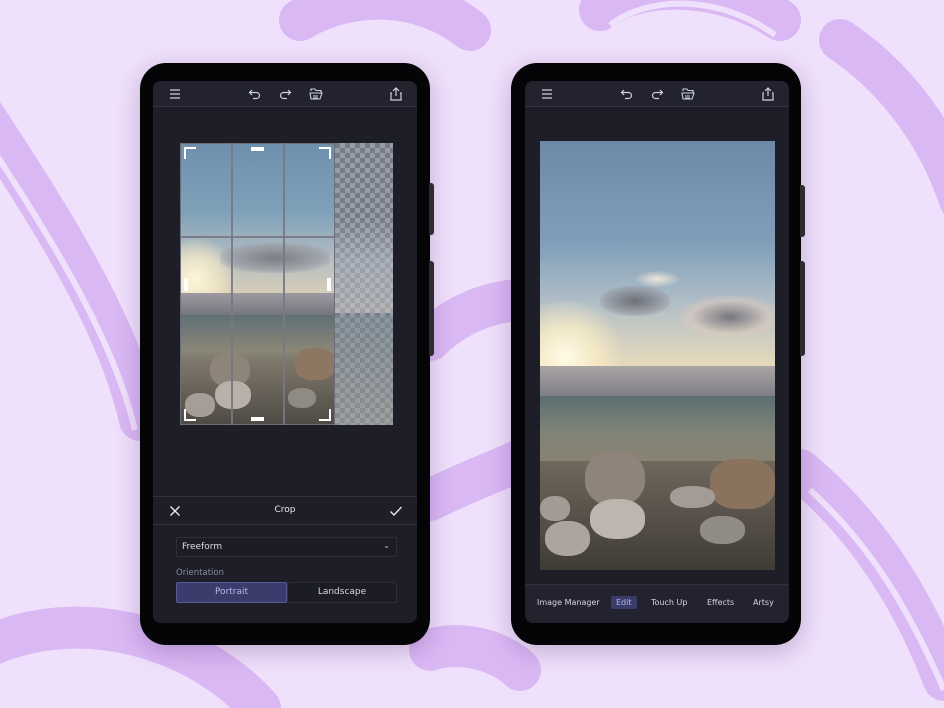  I want to click on crop-handle-left, so click(186, 284).